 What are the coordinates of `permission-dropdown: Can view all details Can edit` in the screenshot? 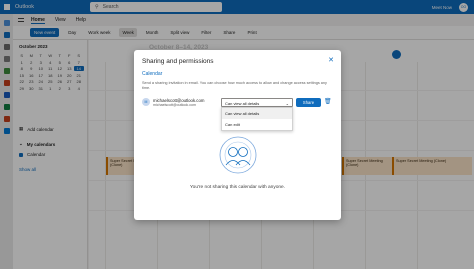 It's located at (257, 119).